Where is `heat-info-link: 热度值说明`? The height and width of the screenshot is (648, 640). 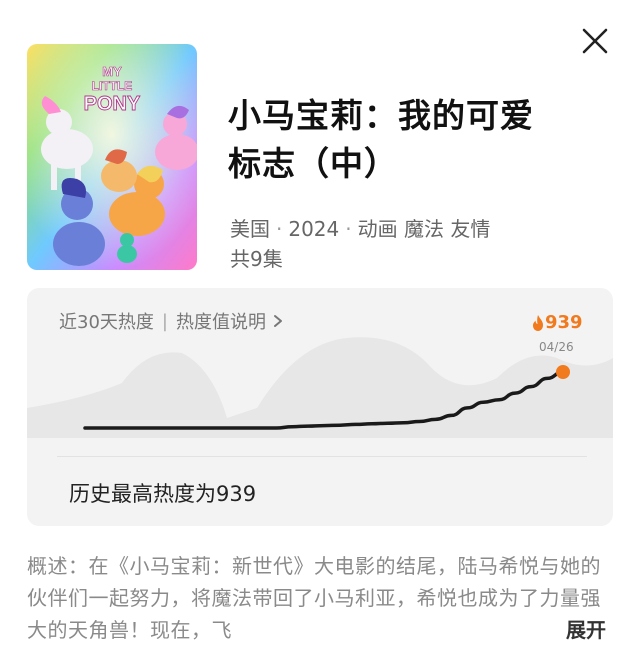 heat-info-link: 热度值说明 is located at coordinates (221, 321).